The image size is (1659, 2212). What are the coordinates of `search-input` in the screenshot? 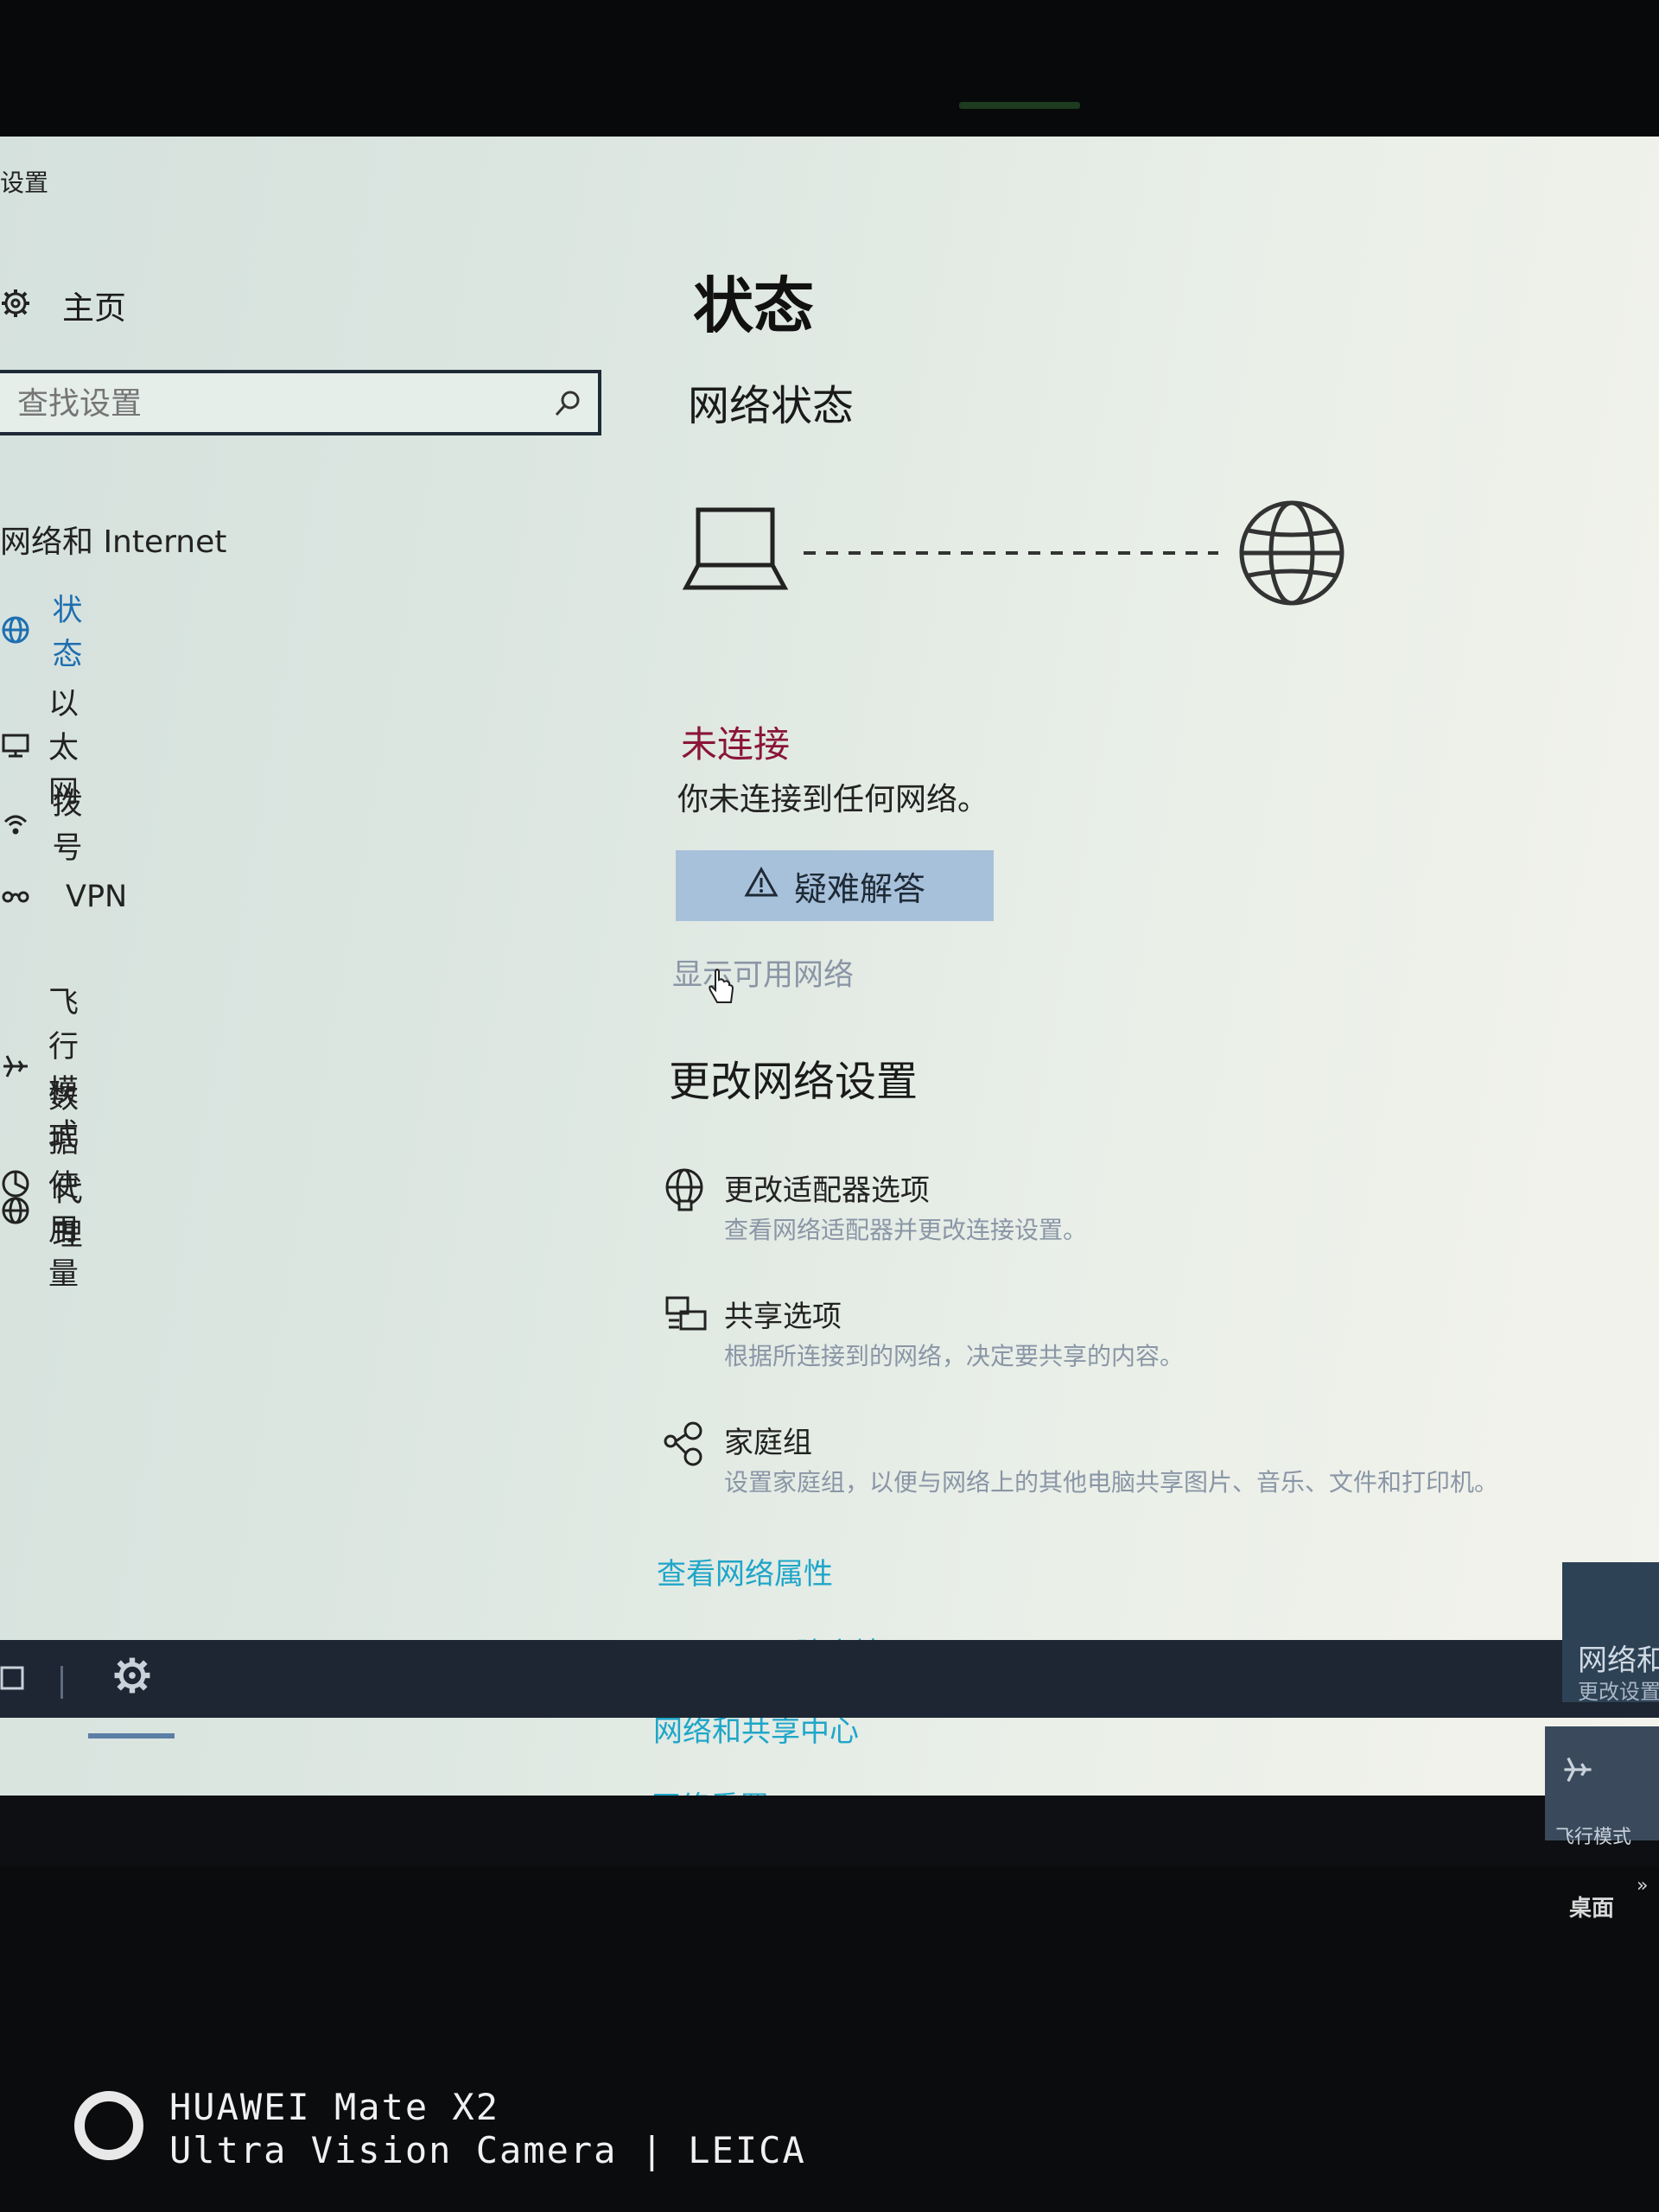 It's located at (268, 403).